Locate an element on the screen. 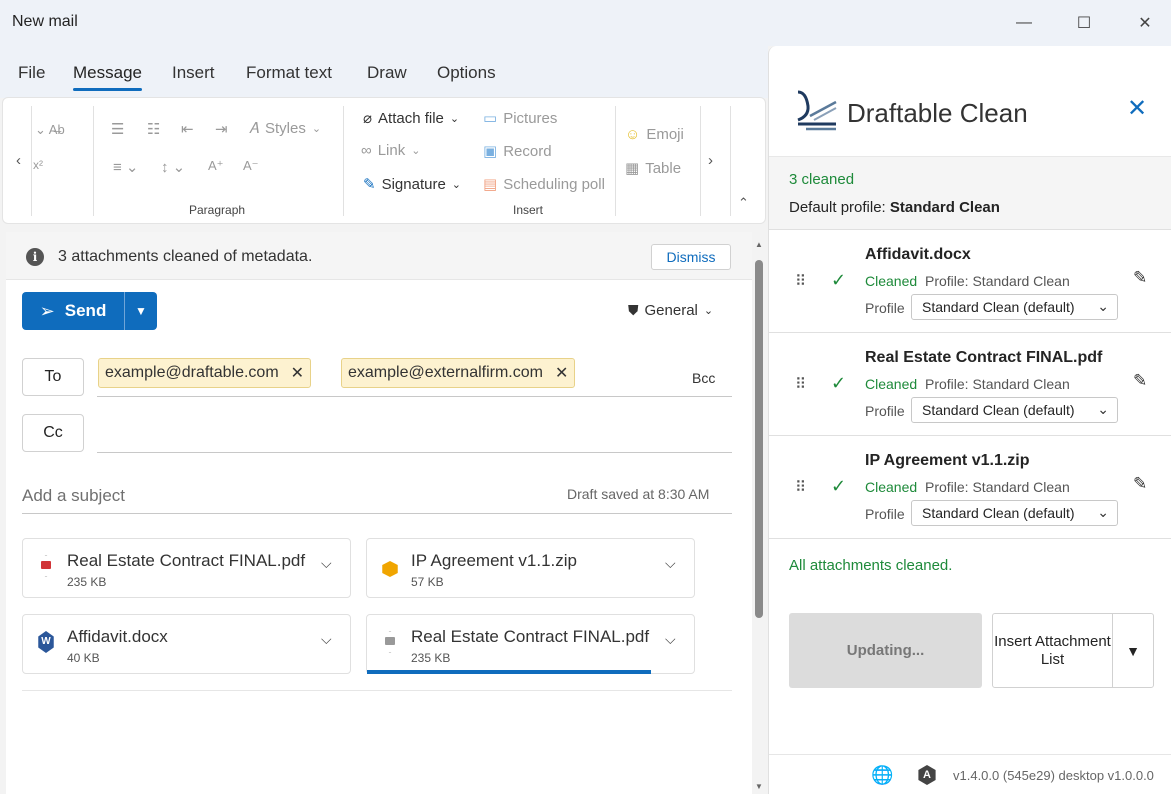 Image resolution: width=1171 pixels, height=794 pixels. ribbon-scroll-right-icon: › is located at coordinates (710, 160).